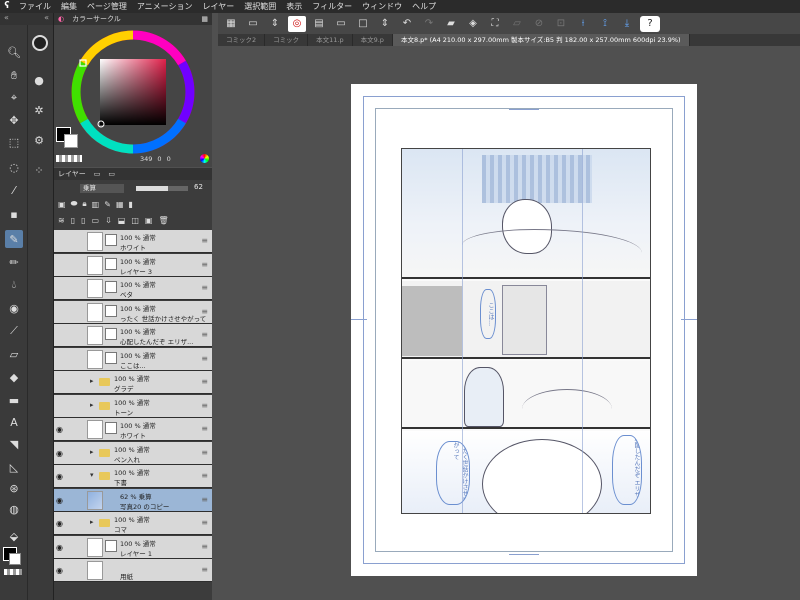 The image size is (800, 600). What do you see at coordinates (26, 19) in the screenshot?
I see `palette-collapse-bar: ««` at bounding box center [26, 19].